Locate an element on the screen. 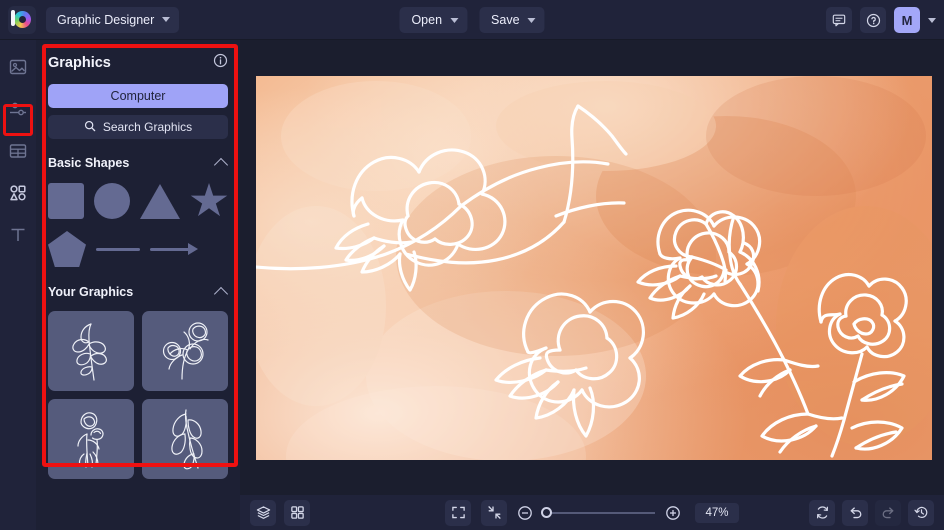 The image size is (944, 530). save-label: Save is located at coordinates (505, 20).